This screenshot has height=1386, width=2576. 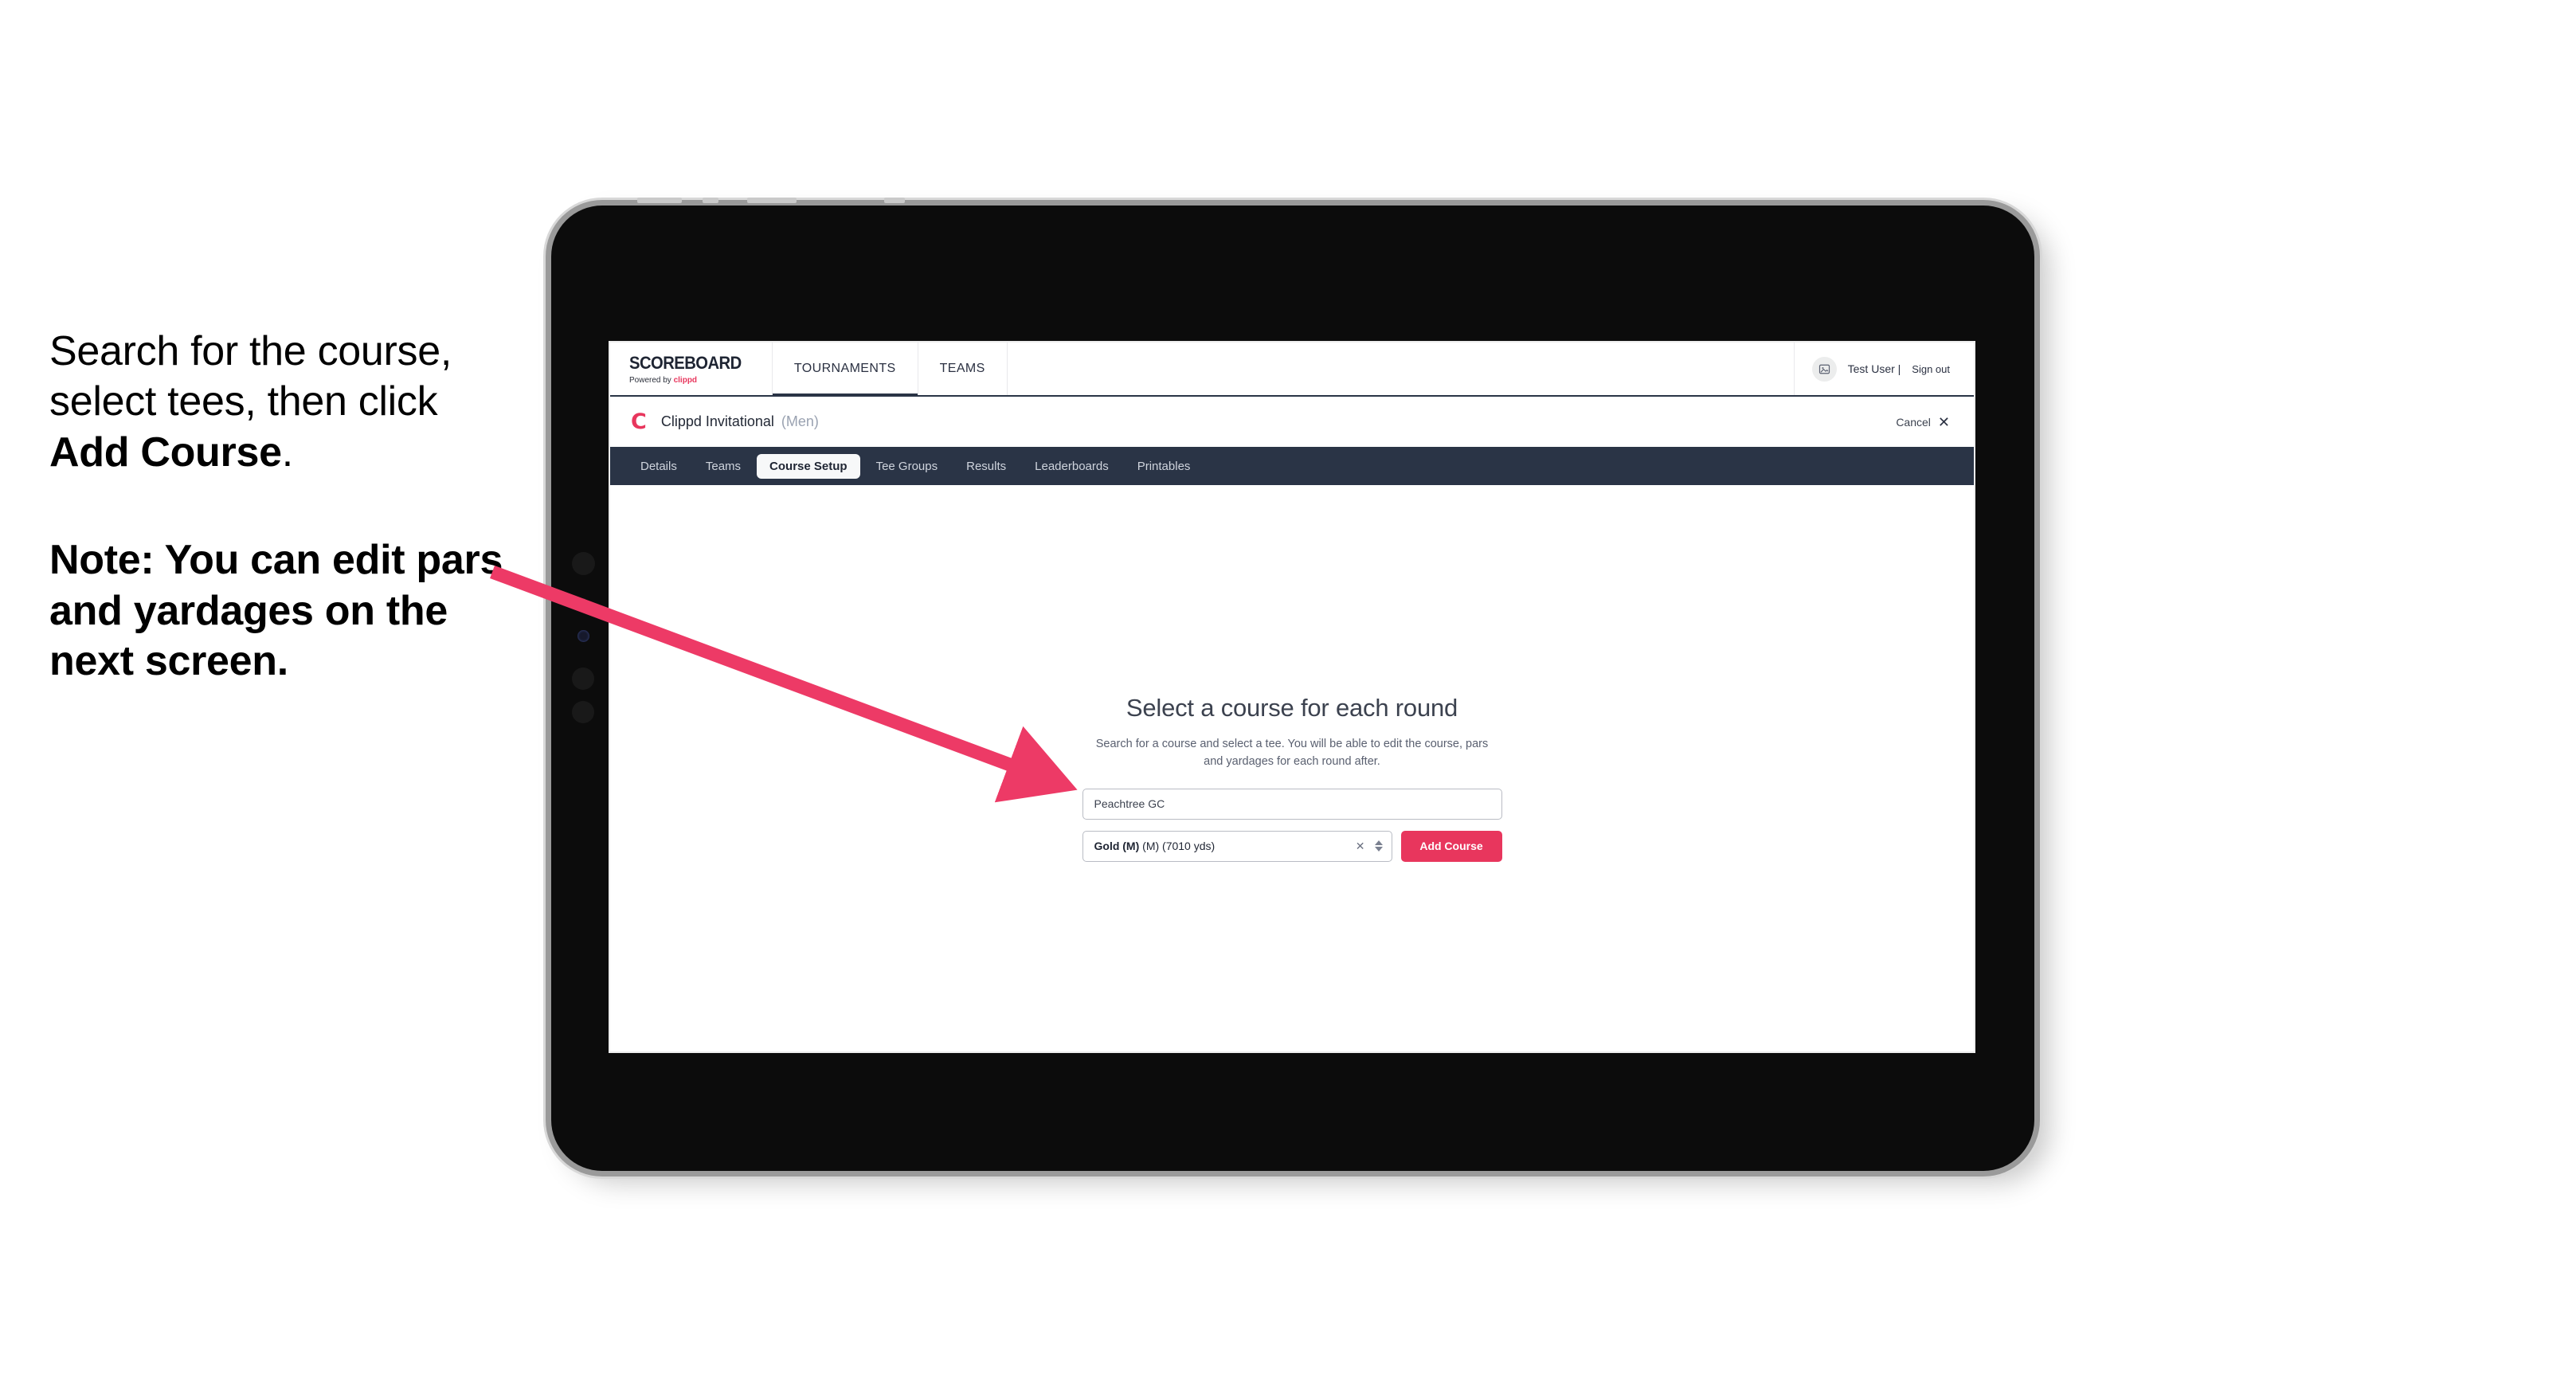 I want to click on clippd-logo-icon: C, so click(x=639, y=421).